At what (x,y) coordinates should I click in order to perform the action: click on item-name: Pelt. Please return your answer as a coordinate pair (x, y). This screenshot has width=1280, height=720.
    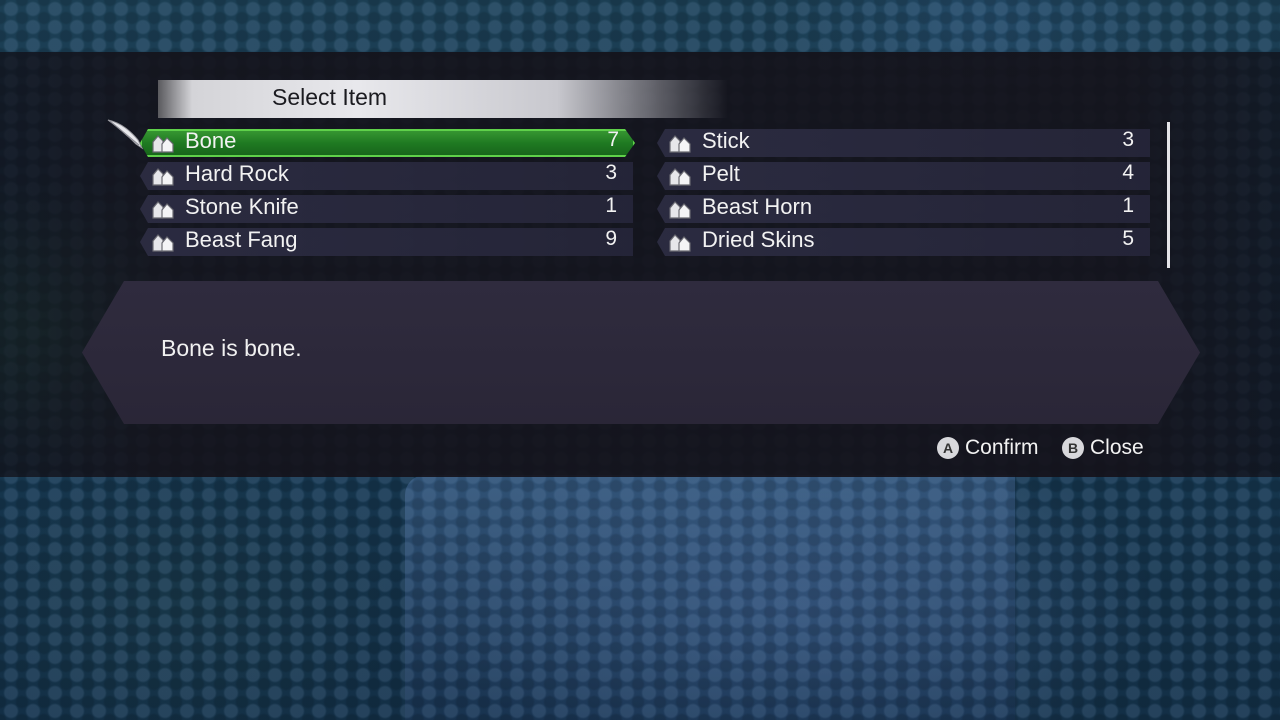
    Looking at the image, I should click on (721, 173).